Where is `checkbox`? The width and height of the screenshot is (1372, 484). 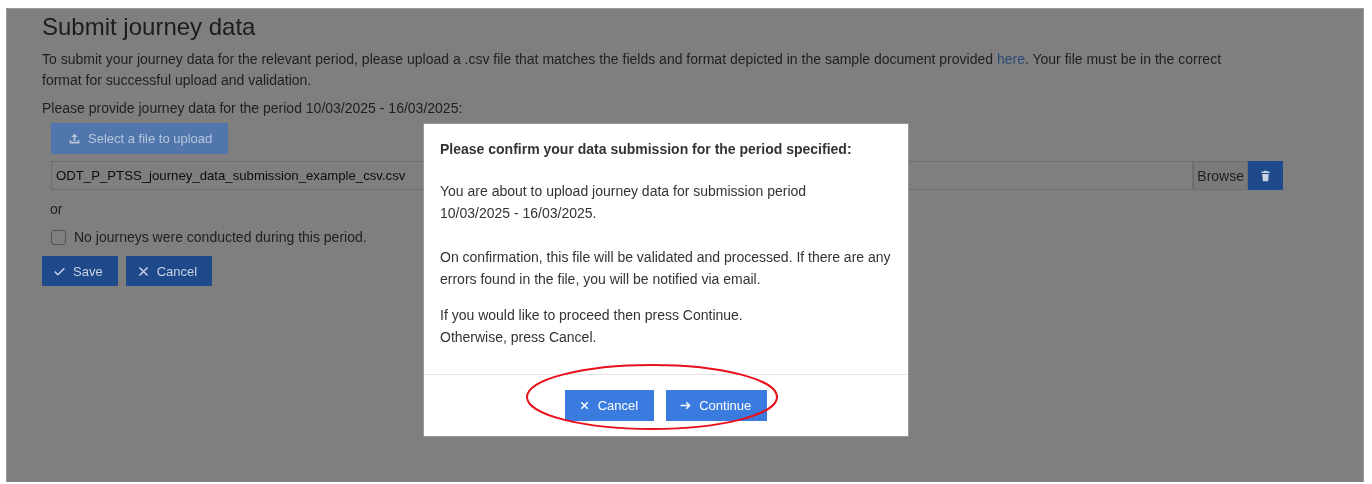
checkbox is located at coordinates (58, 237).